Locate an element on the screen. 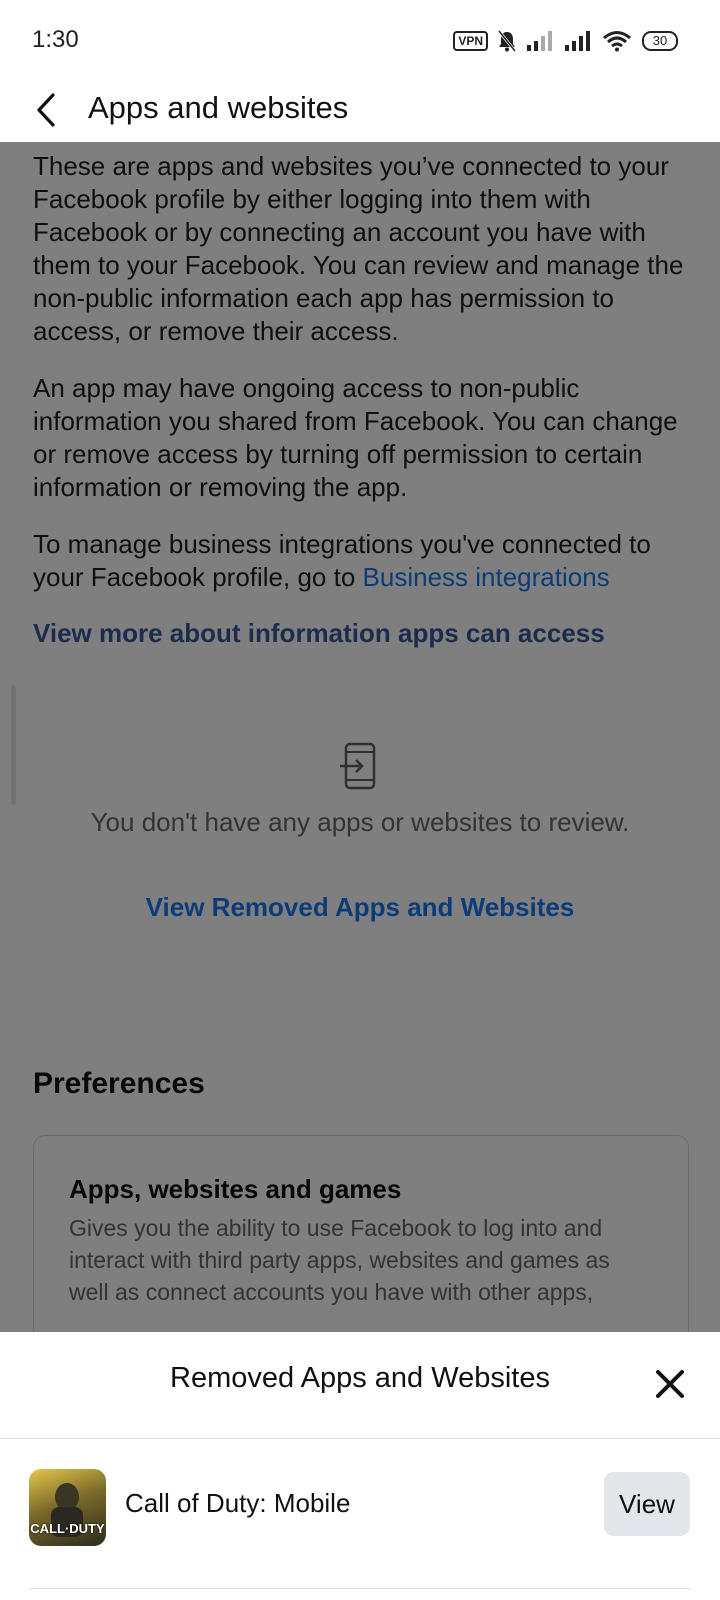  view-button: View is located at coordinates (647, 1504).